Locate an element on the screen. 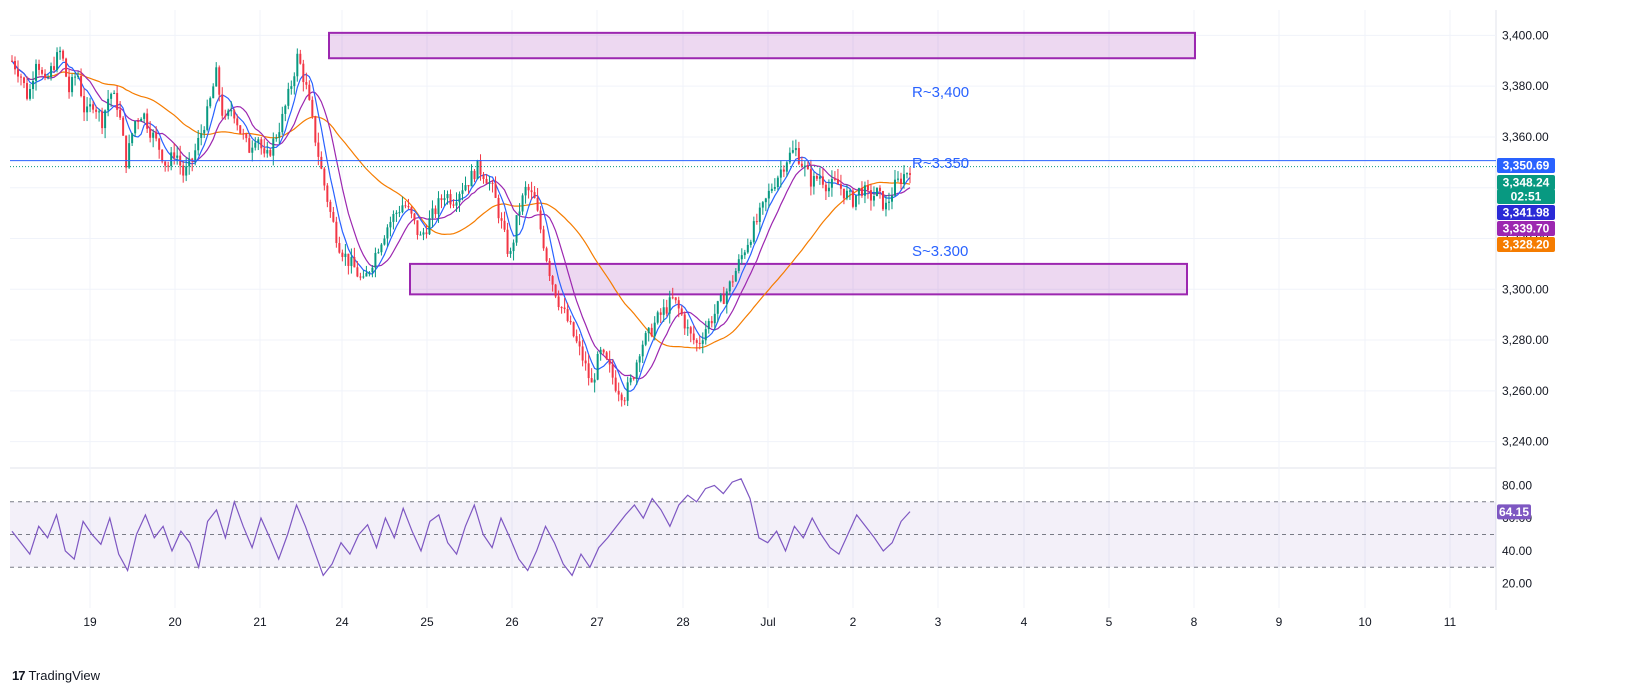 The image size is (1628, 694). x-tick-label: 28 is located at coordinates (683, 622).